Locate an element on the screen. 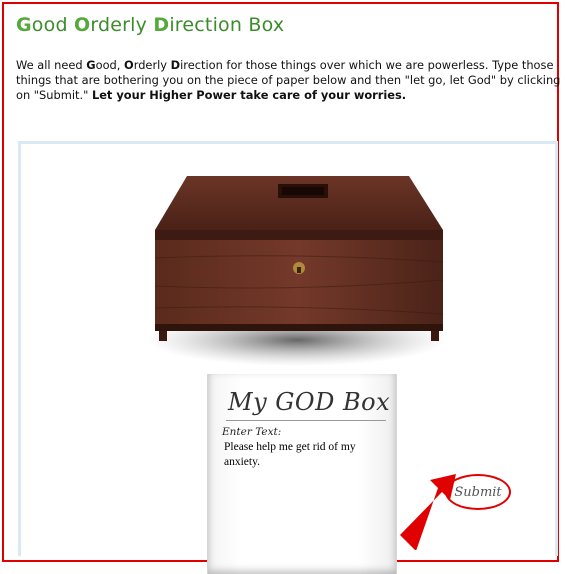 The height and width of the screenshot is (574, 565). submit-button: Submit is located at coordinates (478, 492).